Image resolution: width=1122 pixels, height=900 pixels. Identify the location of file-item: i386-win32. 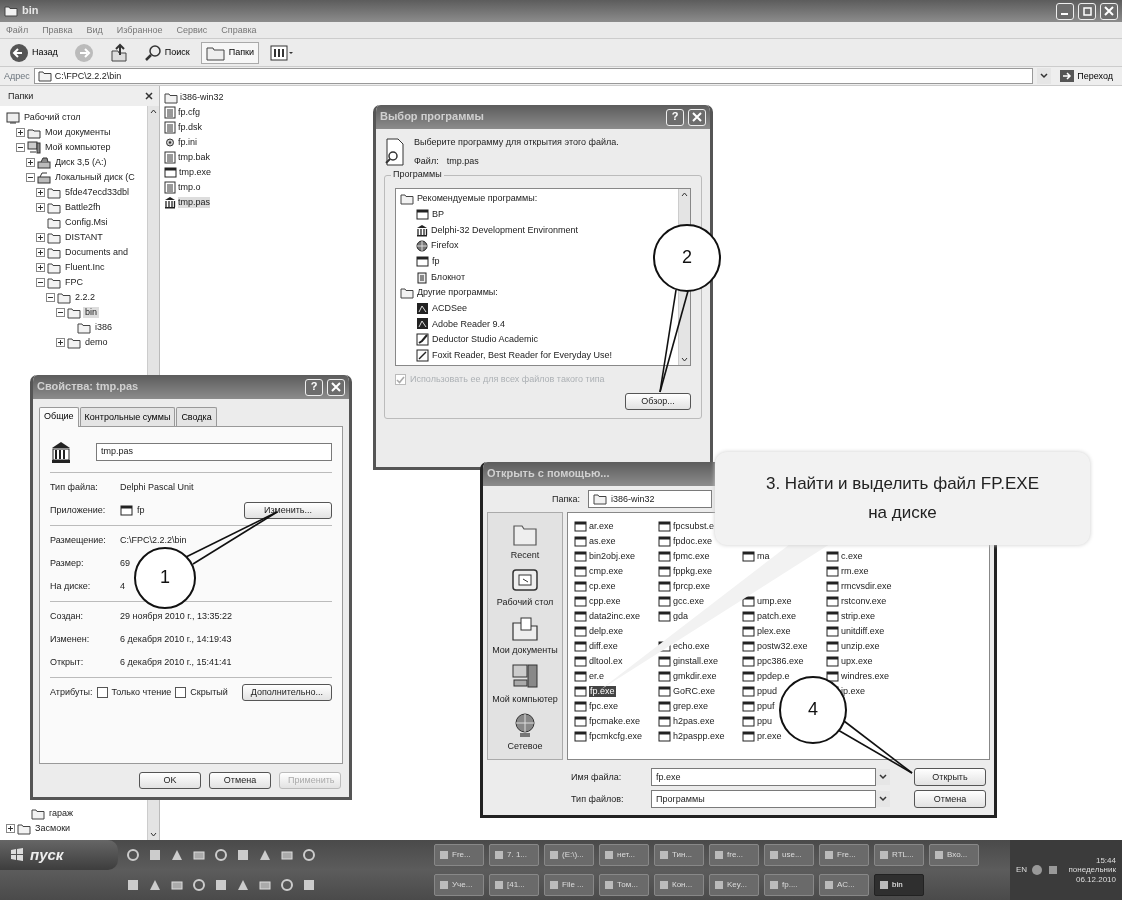
(202, 97).